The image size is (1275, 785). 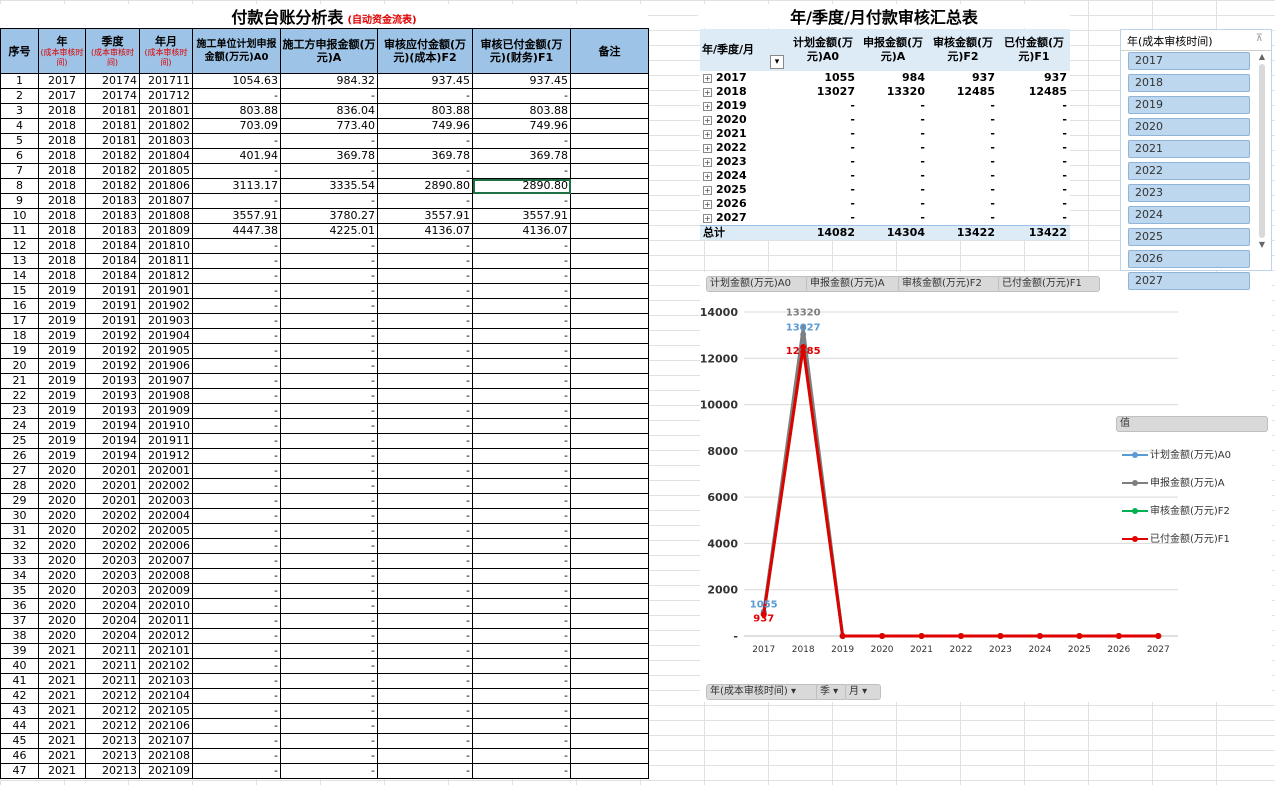 What do you see at coordinates (19, 546) in the screenshot?
I see `table-cell: 32` at bounding box center [19, 546].